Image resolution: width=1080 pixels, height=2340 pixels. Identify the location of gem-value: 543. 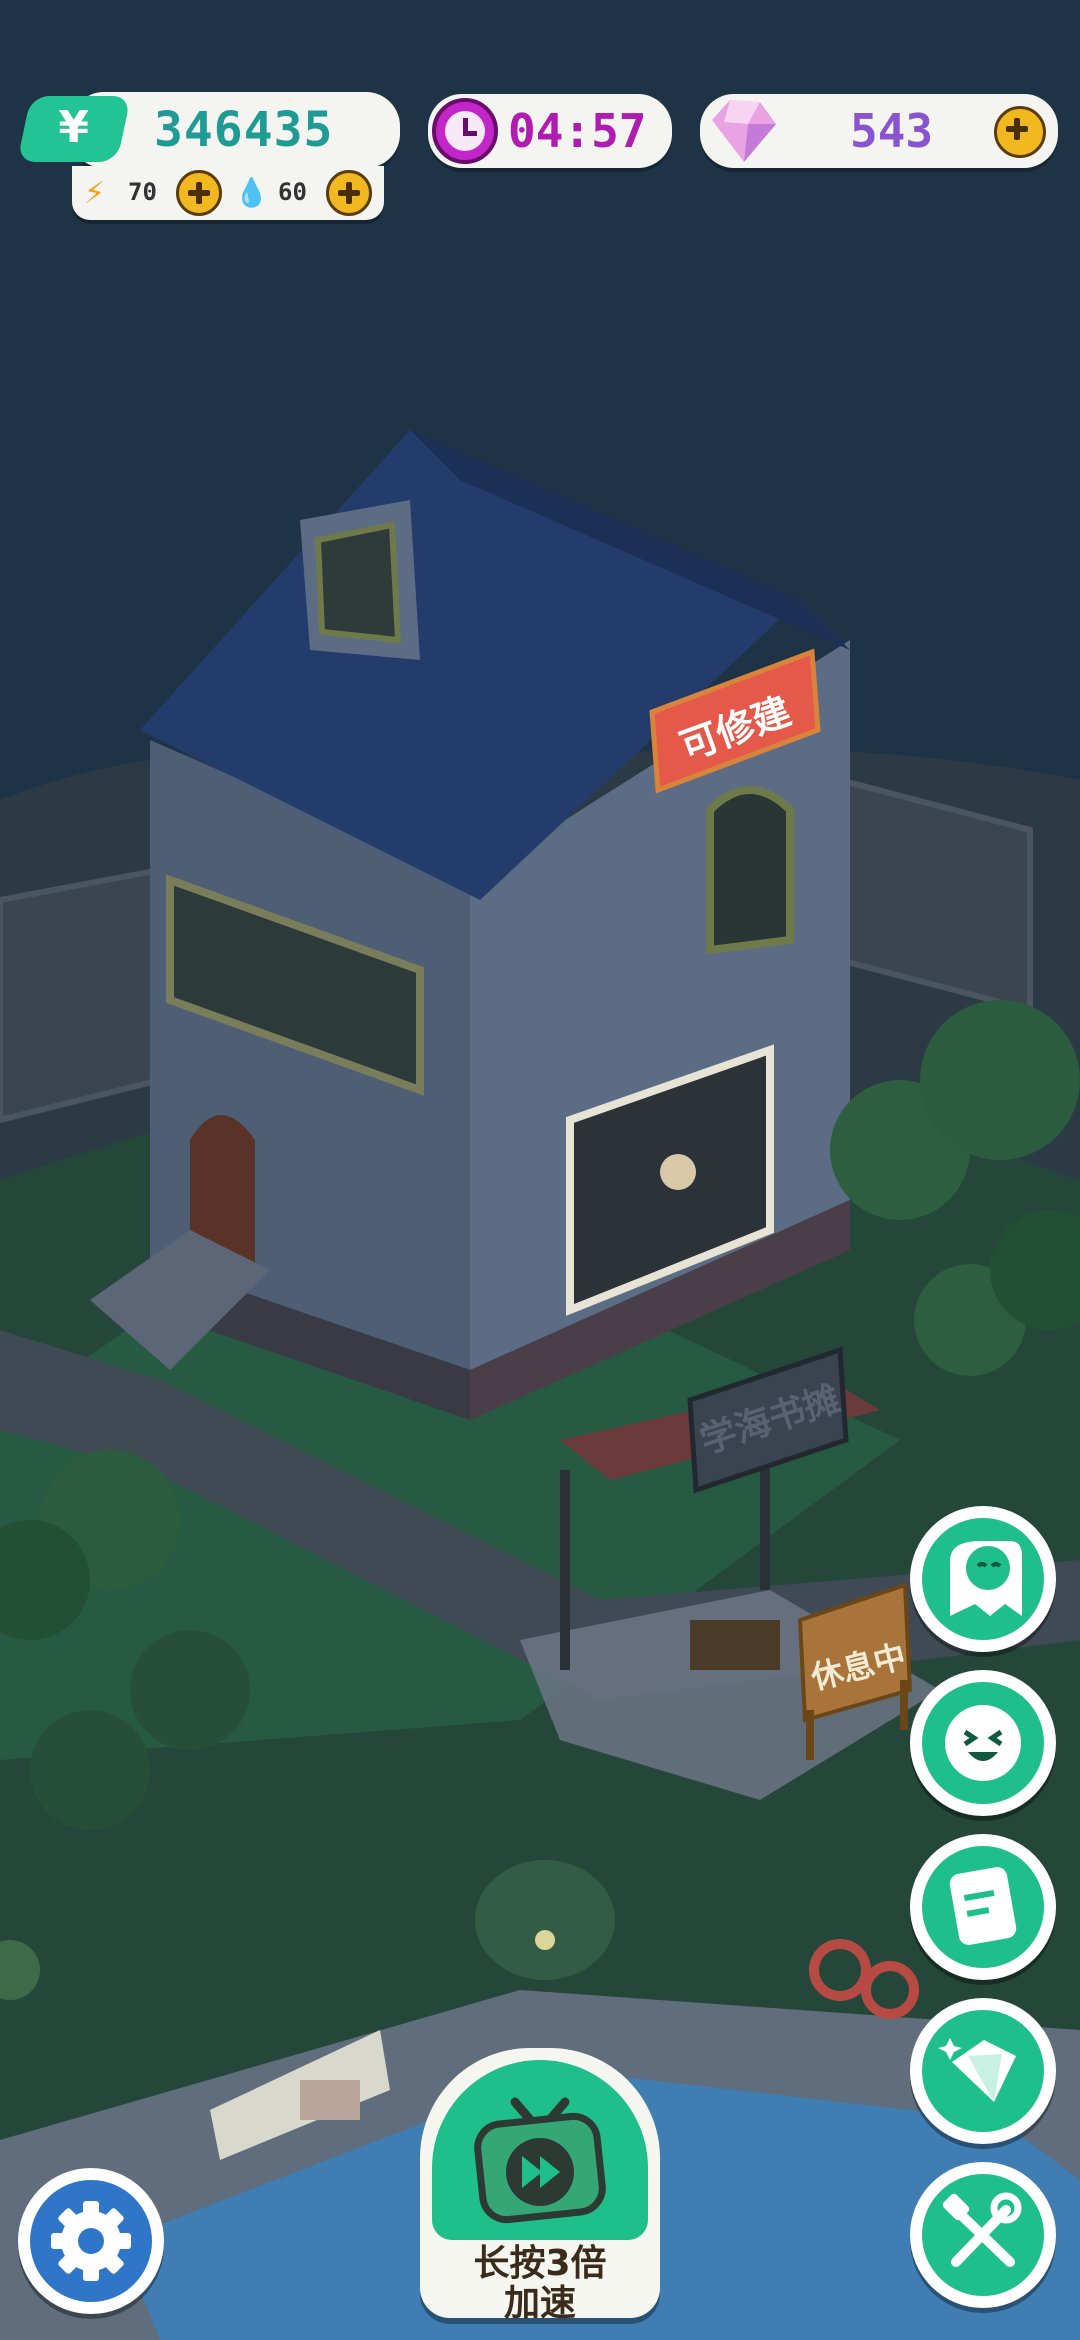
(892, 131).